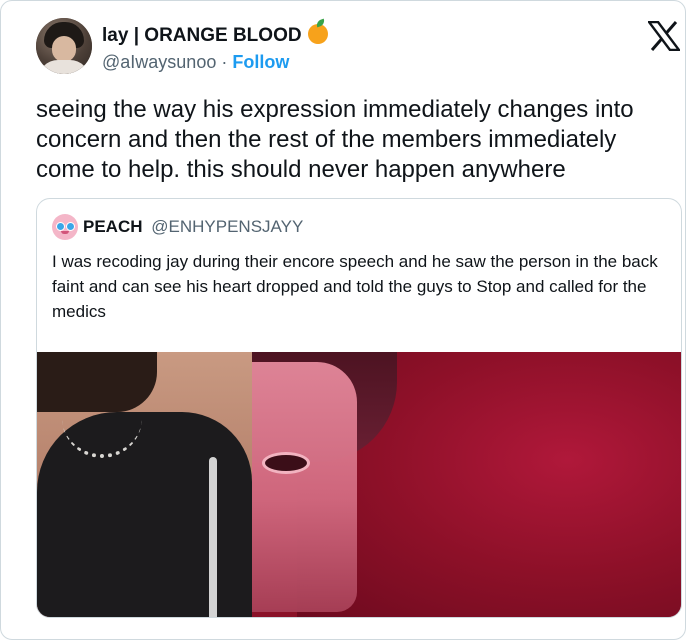 Image resolution: width=688 pixels, height=640 pixels. I want to click on media-person-shirt, so click(144, 514).